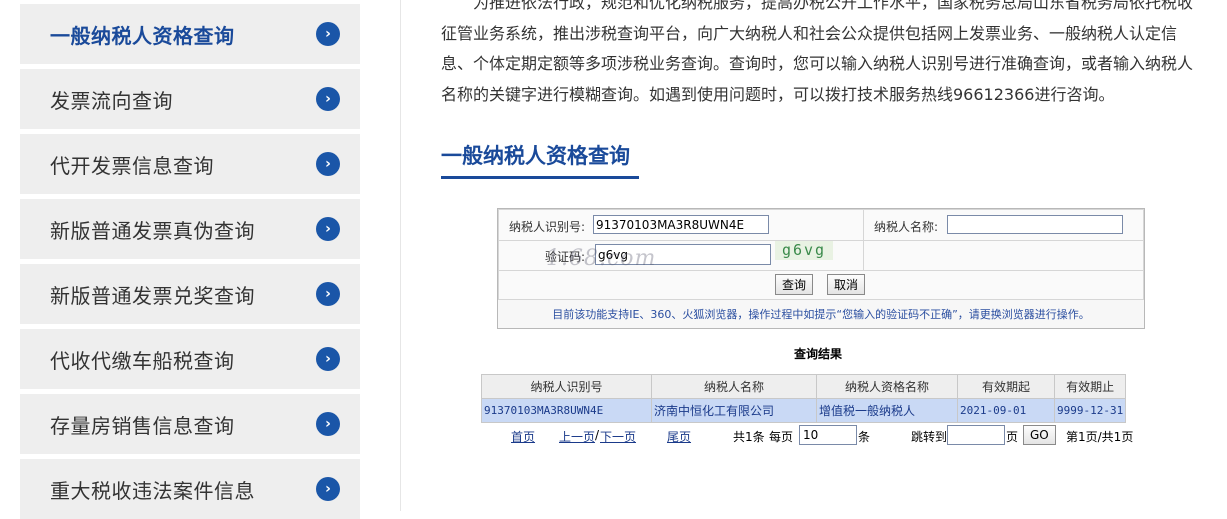 This screenshot has width=1227, height=519. Describe the element at coordinates (1090, 386) in the screenshot. I see `column-header: 有效期止` at that location.